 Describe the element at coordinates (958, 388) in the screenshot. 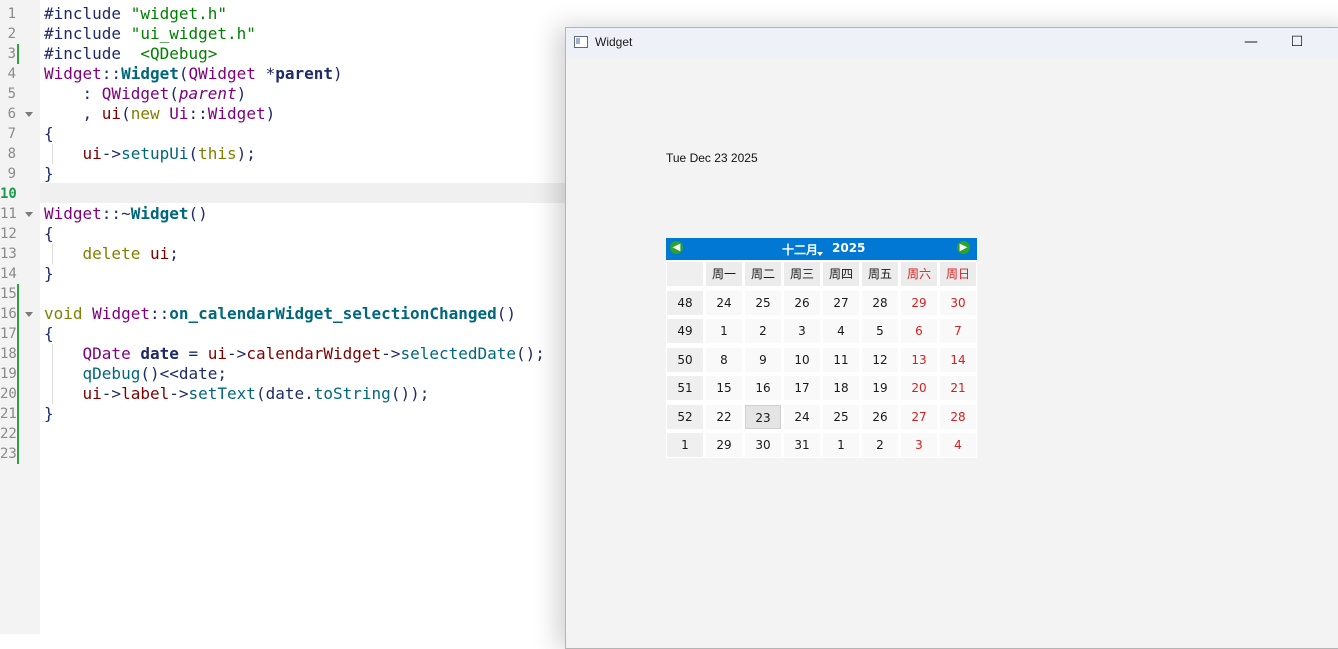

I see `calendar-day: 21` at that location.